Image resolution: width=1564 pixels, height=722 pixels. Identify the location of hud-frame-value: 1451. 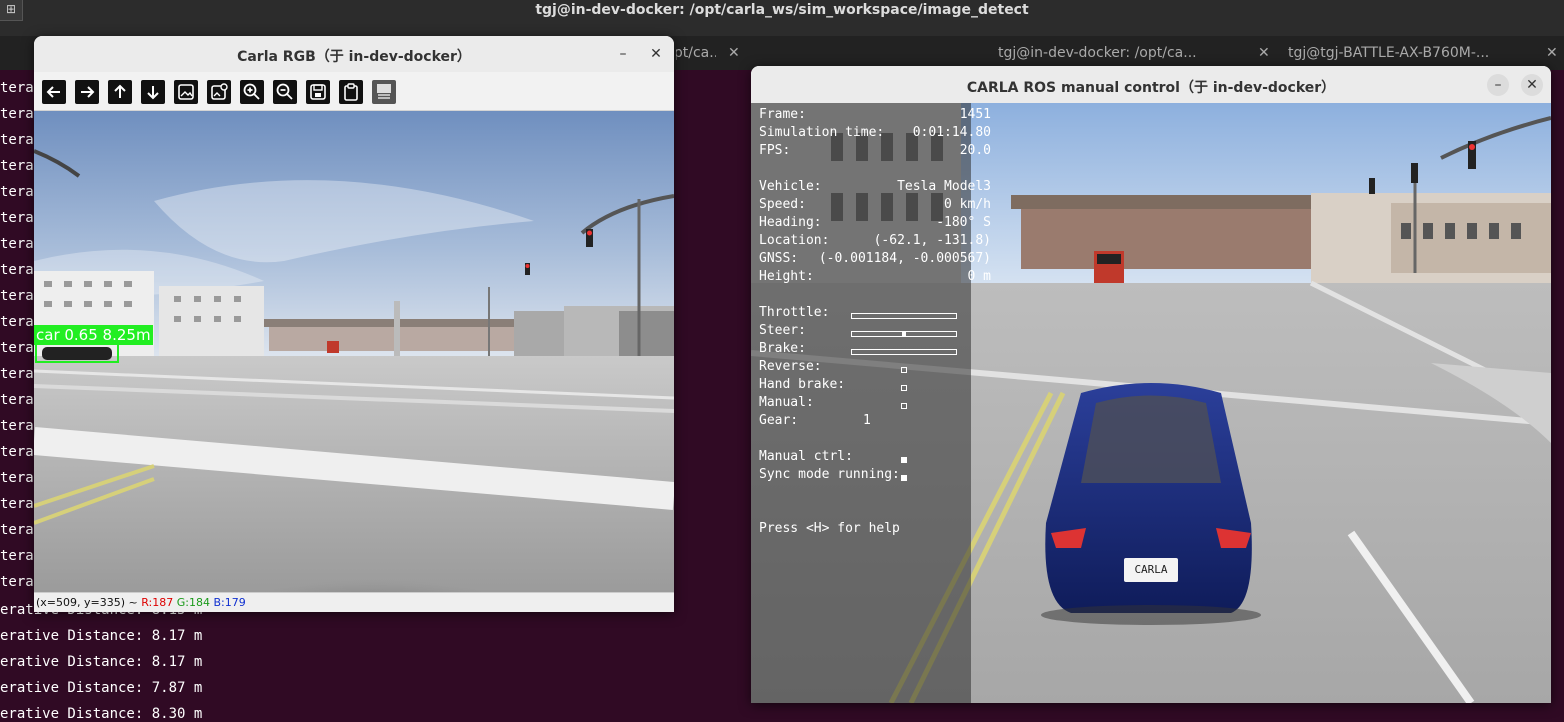
(975, 114).